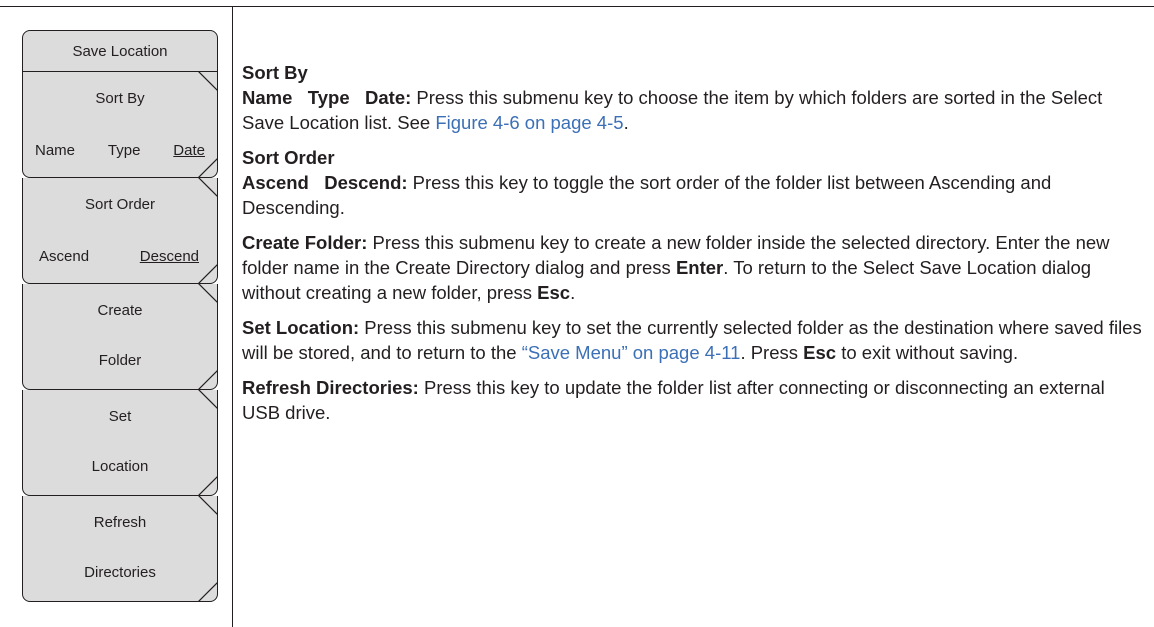 This screenshot has height=627, width=1154. Describe the element at coordinates (120, 124) in the screenshot. I see `sort-by-key: Sort By Name Type Date` at that location.